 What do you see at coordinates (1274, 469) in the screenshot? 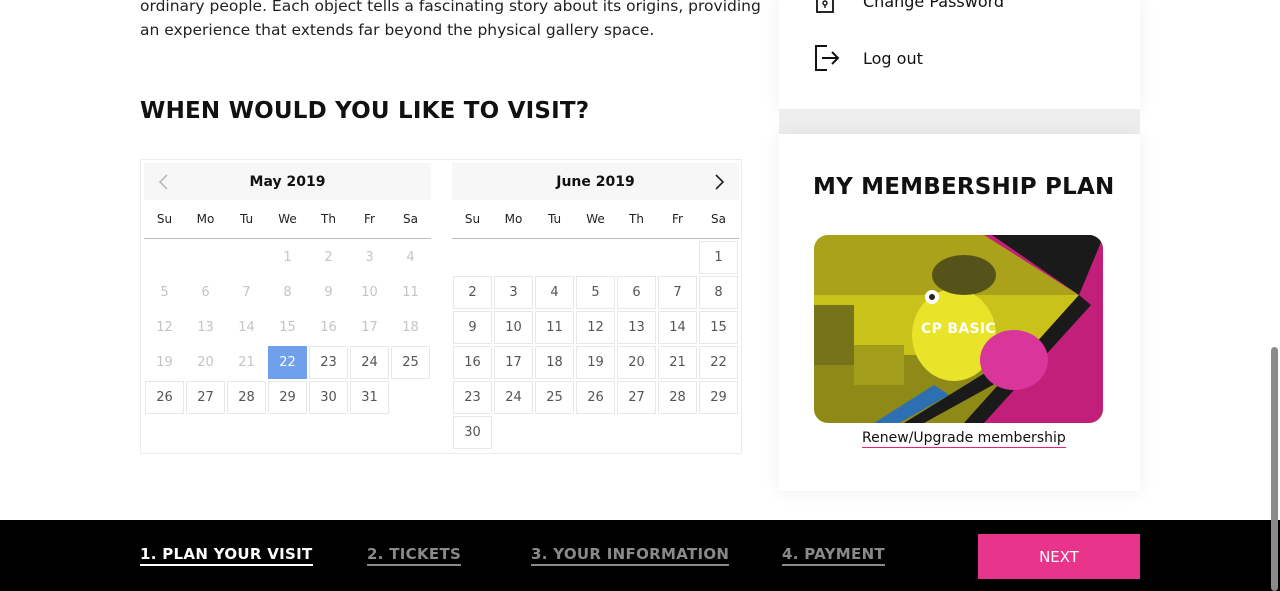
I see `page-scrollbar` at bounding box center [1274, 469].